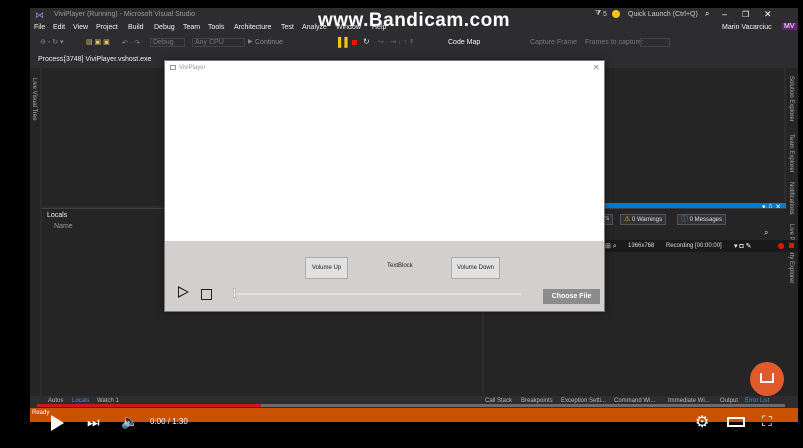  What do you see at coordinates (107, 27) in the screenshot?
I see `menu-project: Project` at bounding box center [107, 27].